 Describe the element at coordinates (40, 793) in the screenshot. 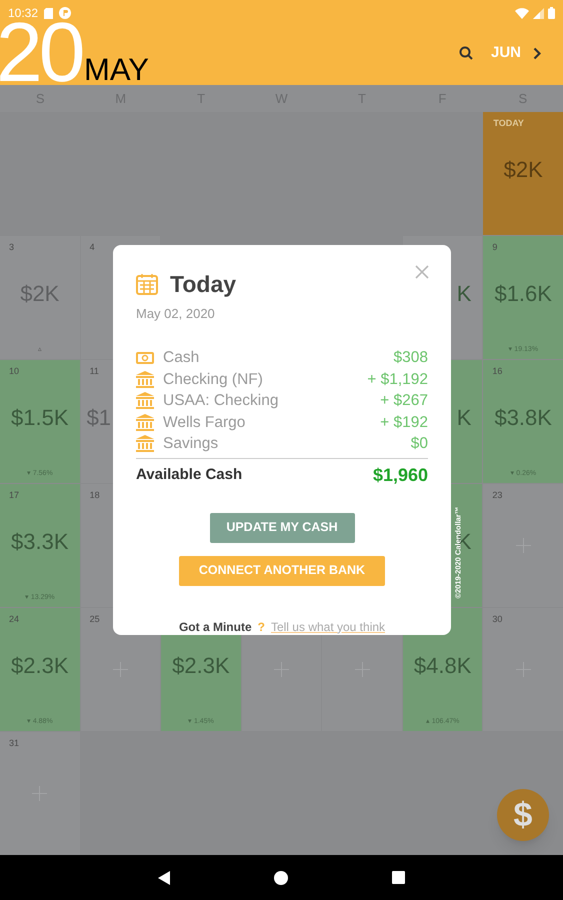

I see `calendar-cell: 31` at that location.